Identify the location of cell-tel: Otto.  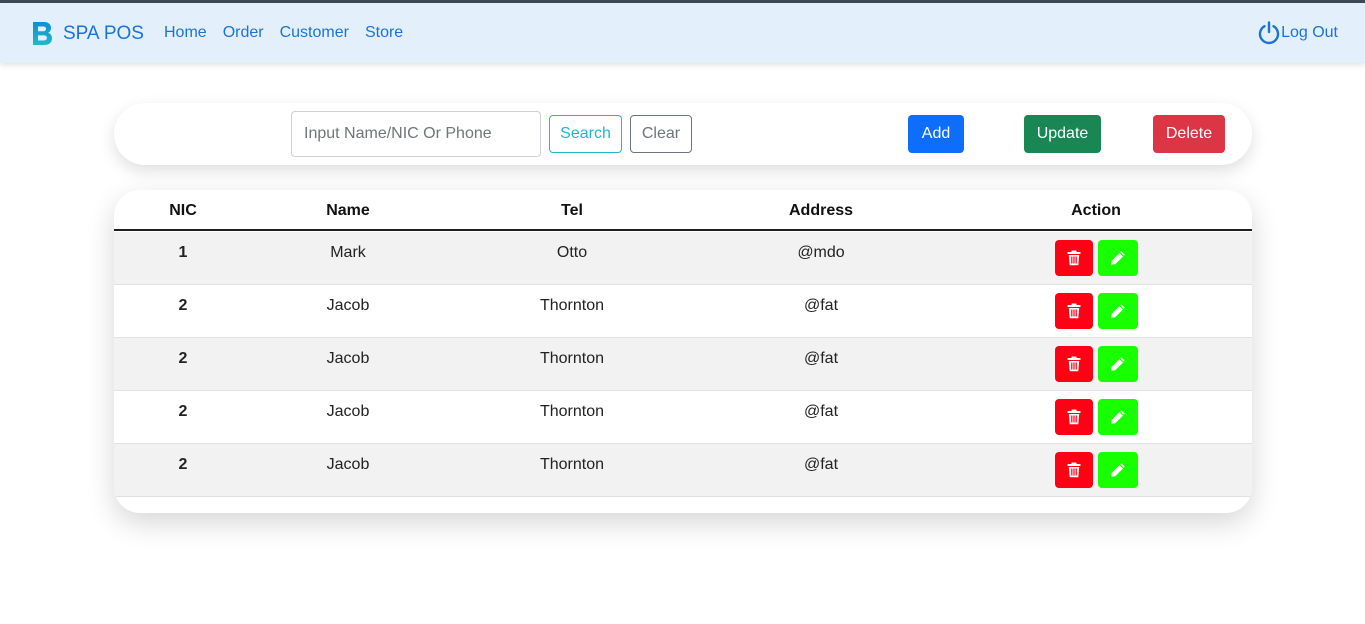
(572, 252).